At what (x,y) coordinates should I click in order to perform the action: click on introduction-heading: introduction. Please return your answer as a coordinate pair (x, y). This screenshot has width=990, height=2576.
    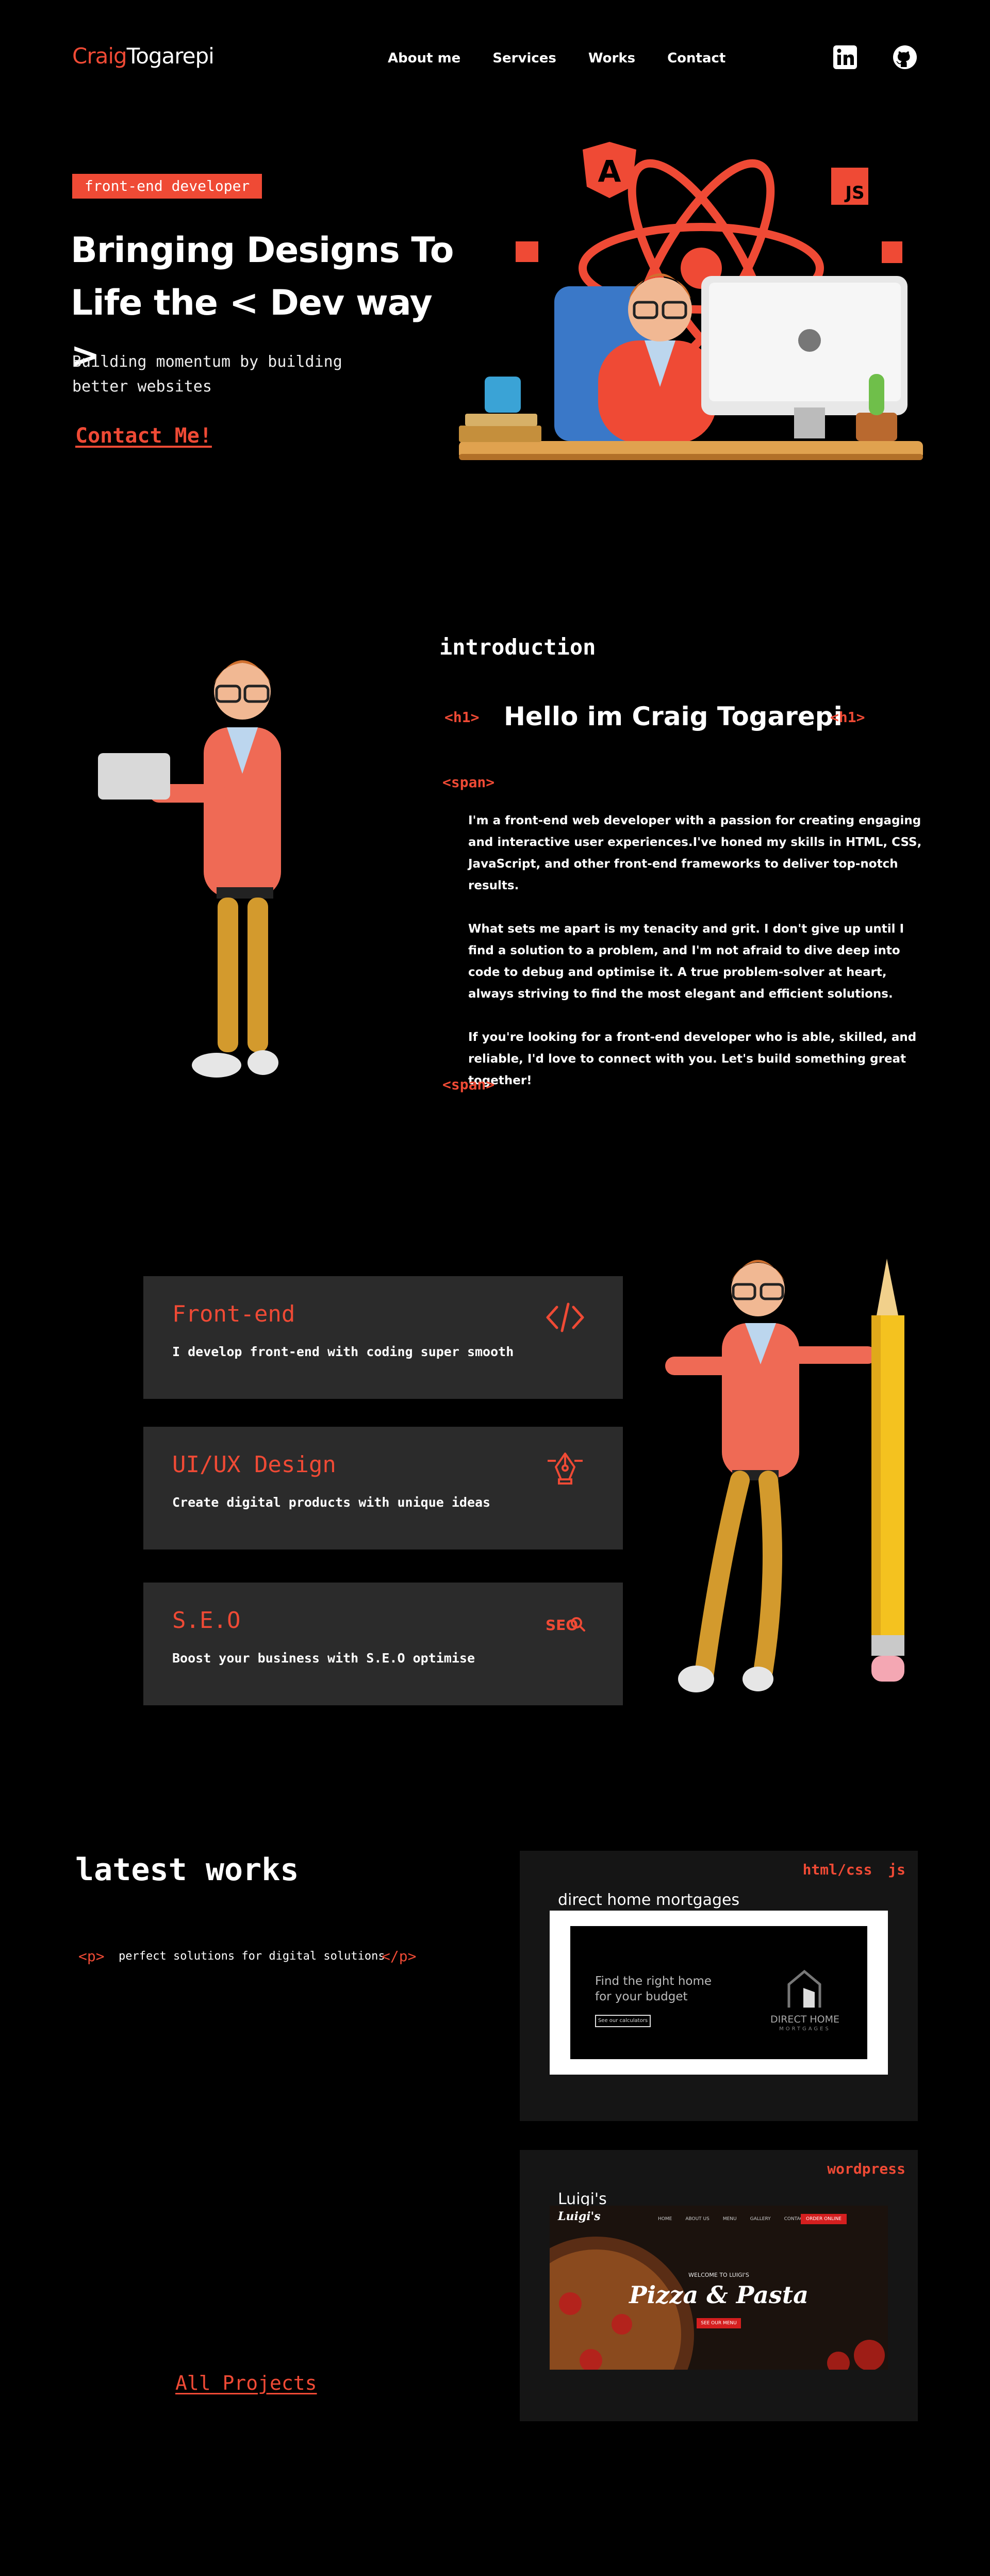
    Looking at the image, I should click on (517, 647).